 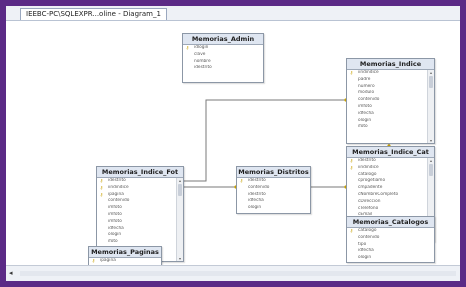 What do you see at coordinates (387, 93) in the screenshot?
I see `column-row: modulo` at bounding box center [387, 93].